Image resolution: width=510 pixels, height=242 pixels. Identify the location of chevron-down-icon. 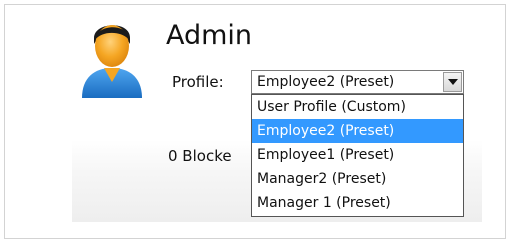
(453, 82).